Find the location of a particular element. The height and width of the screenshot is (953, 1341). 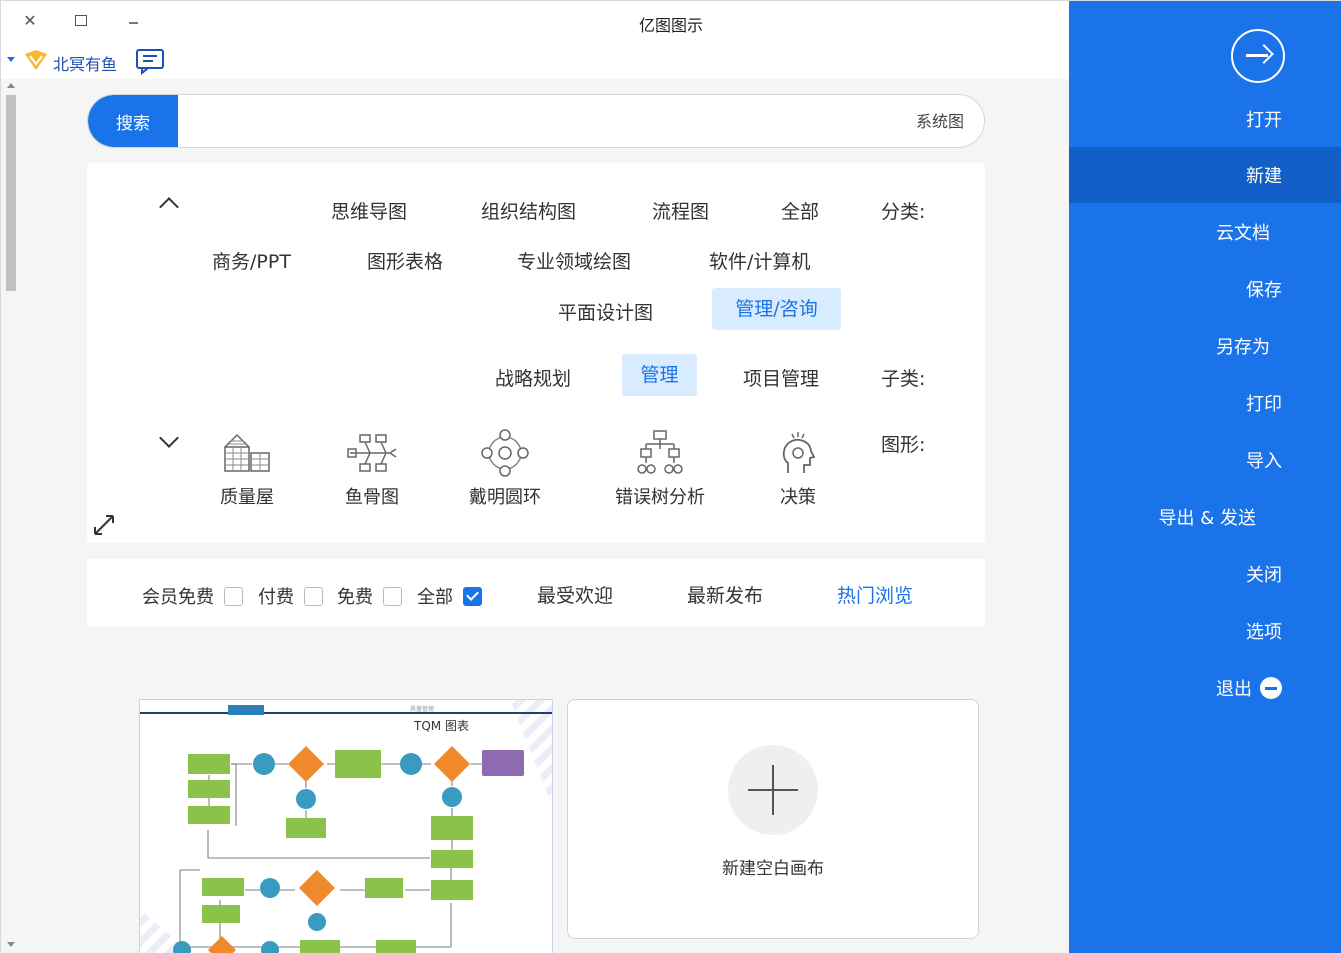

sidebar-item-exit-label: 退出 is located at coordinates (1234, 689).